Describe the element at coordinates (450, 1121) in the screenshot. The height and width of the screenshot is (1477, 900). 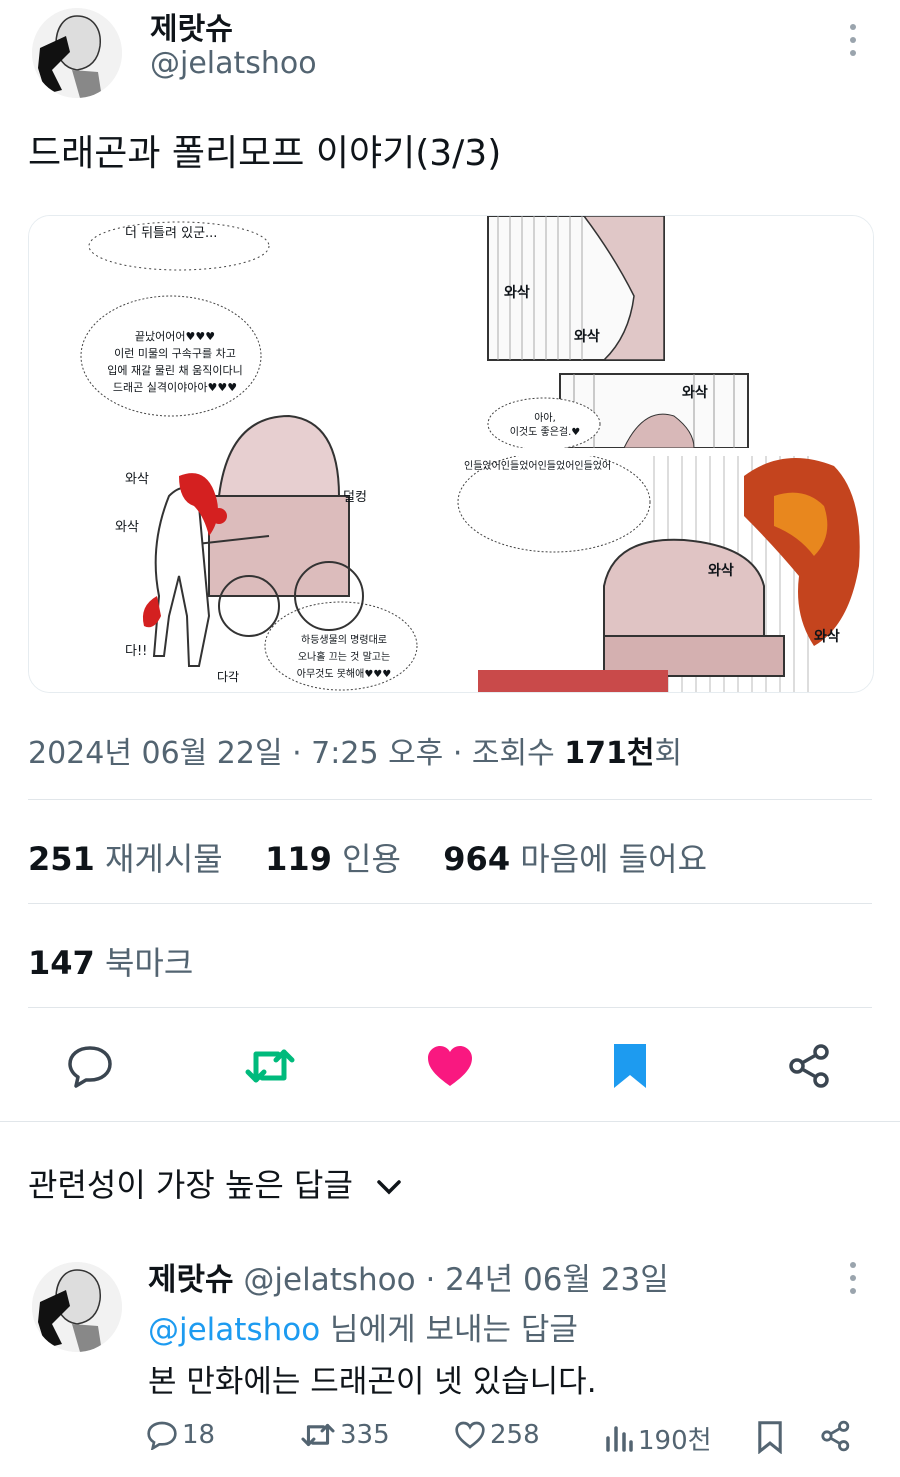
I see `section-divider` at that location.